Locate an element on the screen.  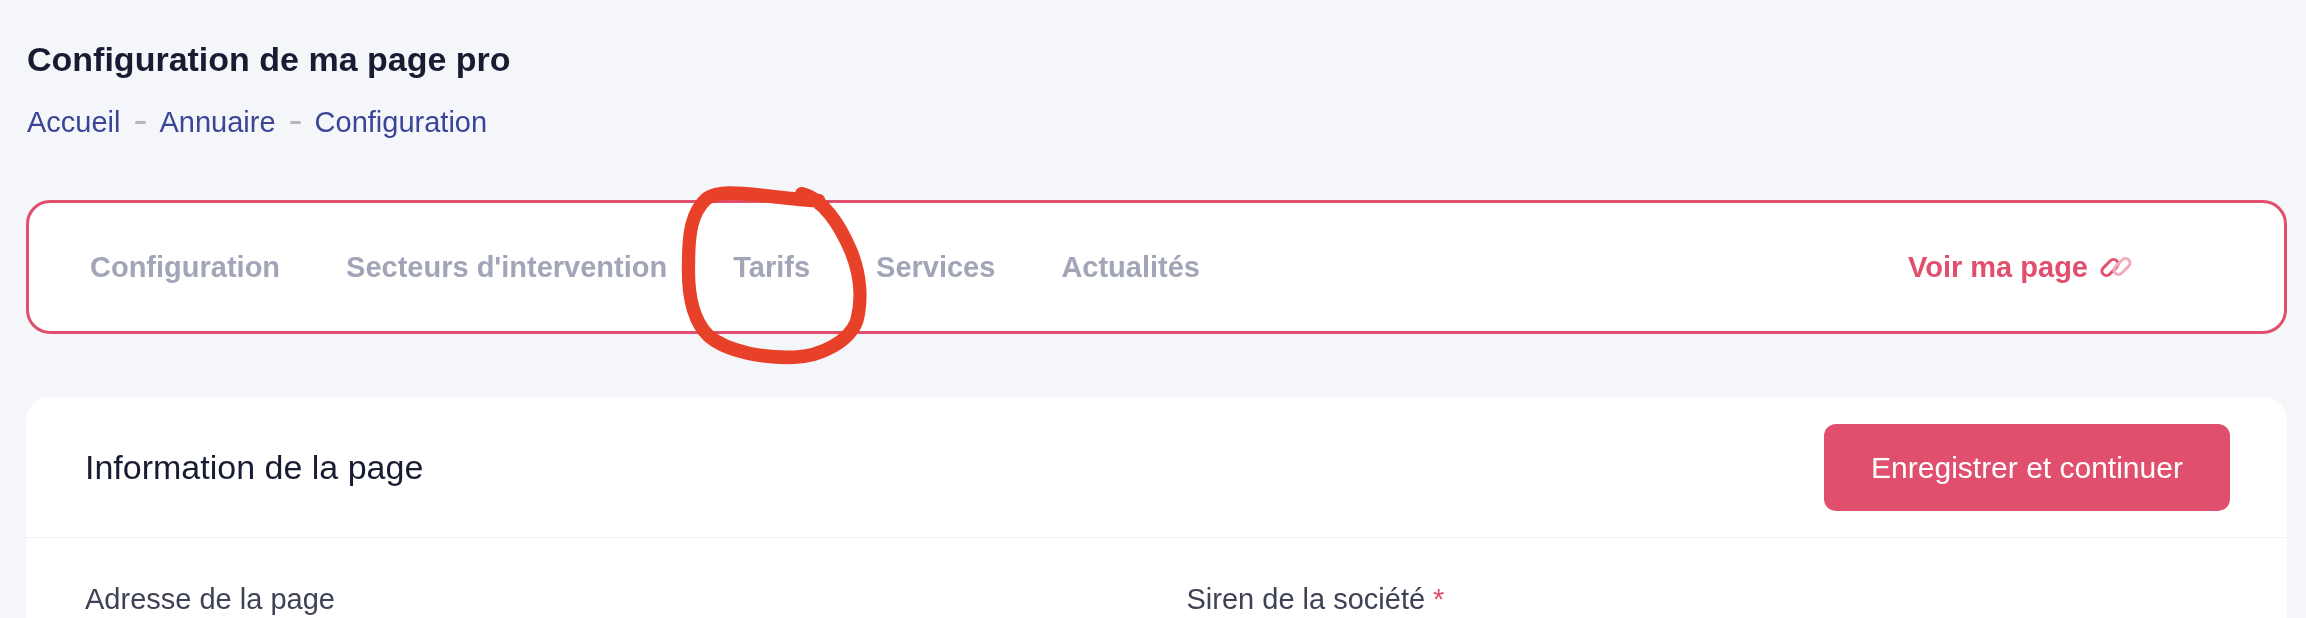
field-label: Adresse de la page is located at coordinates (210, 599).